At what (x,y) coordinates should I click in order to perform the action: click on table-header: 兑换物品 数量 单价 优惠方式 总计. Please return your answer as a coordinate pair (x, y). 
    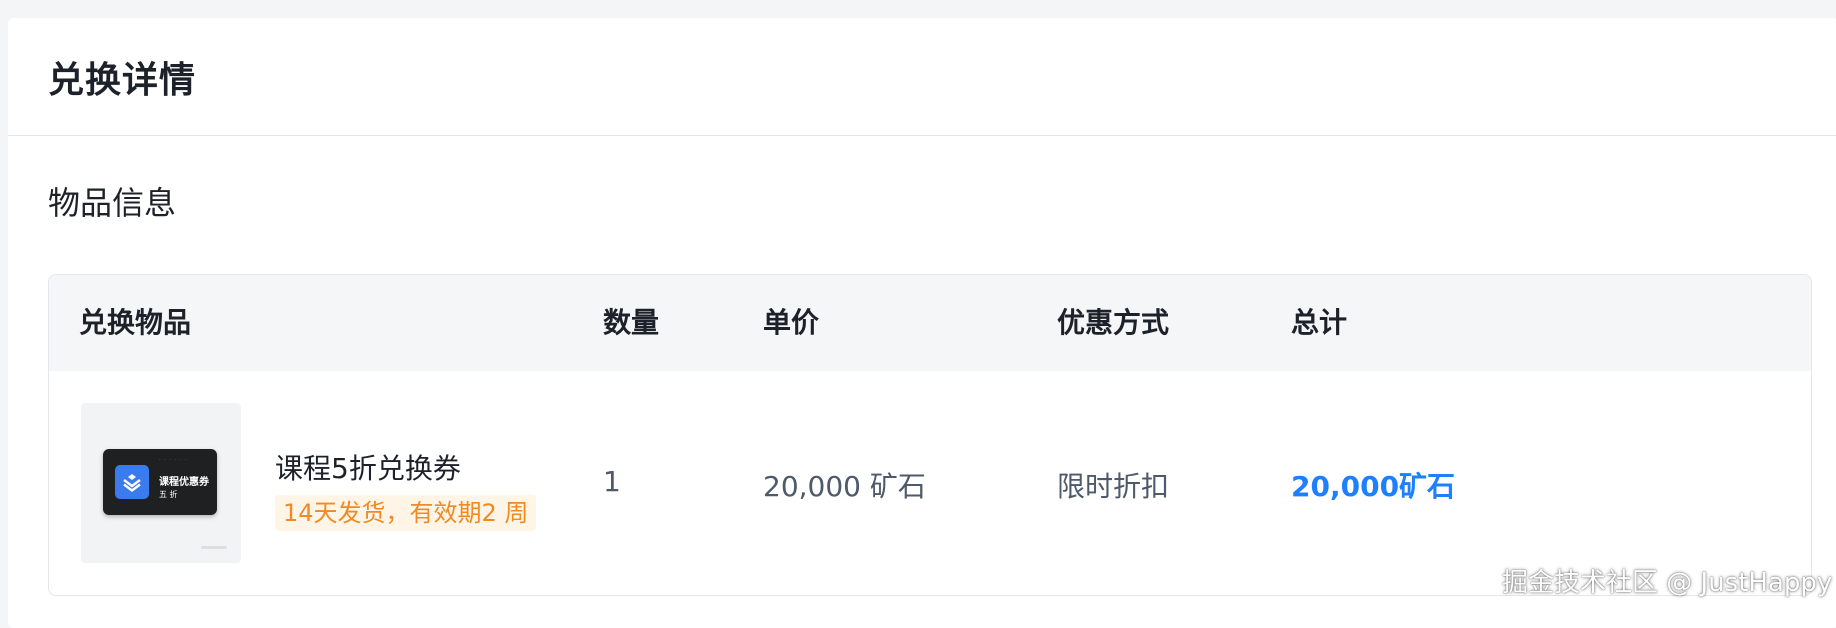
    Looking at the image, I should click on (930, 323).